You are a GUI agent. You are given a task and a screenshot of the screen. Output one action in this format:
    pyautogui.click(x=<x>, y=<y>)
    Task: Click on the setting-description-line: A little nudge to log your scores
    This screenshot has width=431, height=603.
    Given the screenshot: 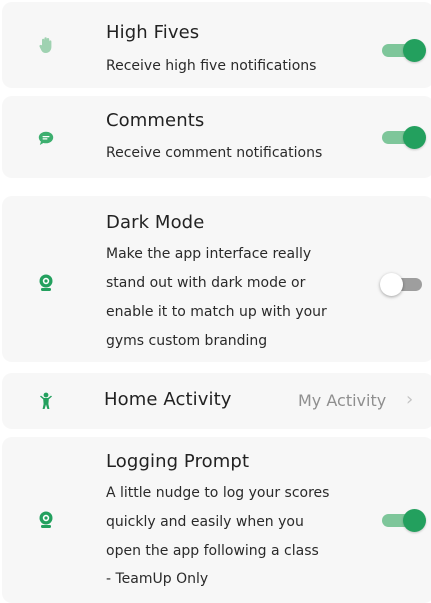 What is the action you would take?
    pyautogui.click(x=218, y=493)
    